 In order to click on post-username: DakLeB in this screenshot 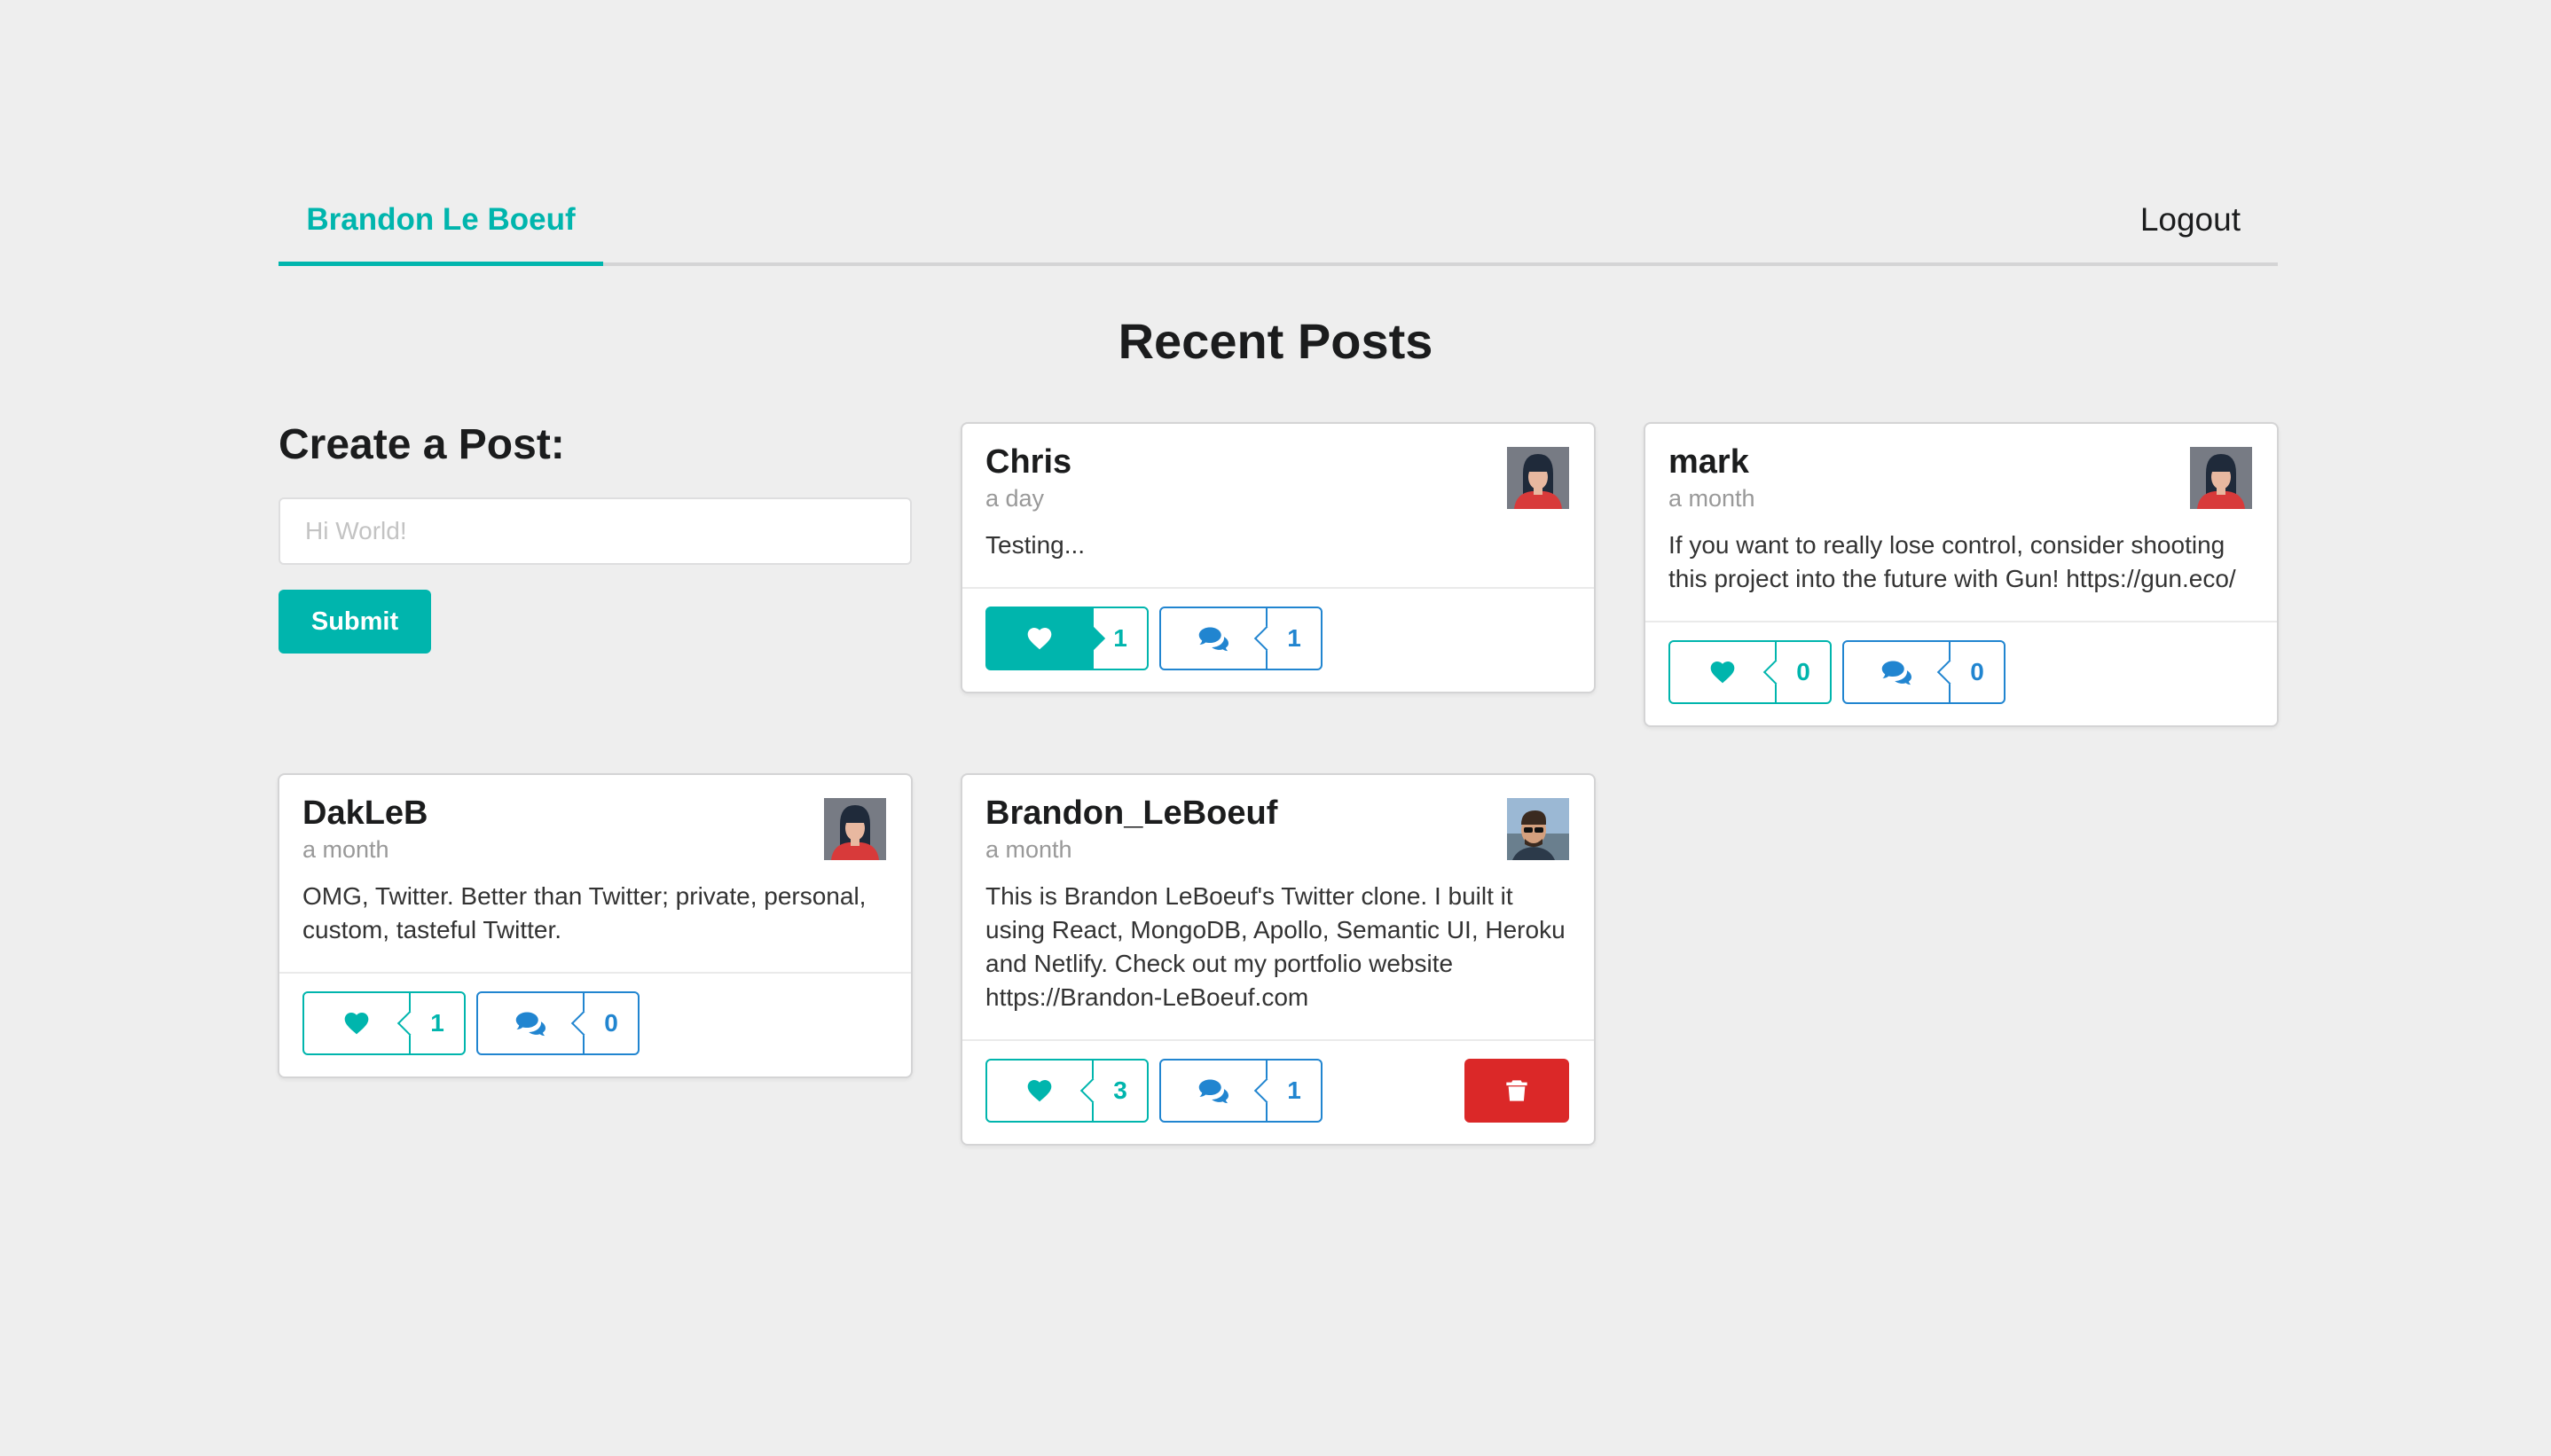, I will do `click(365, 813)`.